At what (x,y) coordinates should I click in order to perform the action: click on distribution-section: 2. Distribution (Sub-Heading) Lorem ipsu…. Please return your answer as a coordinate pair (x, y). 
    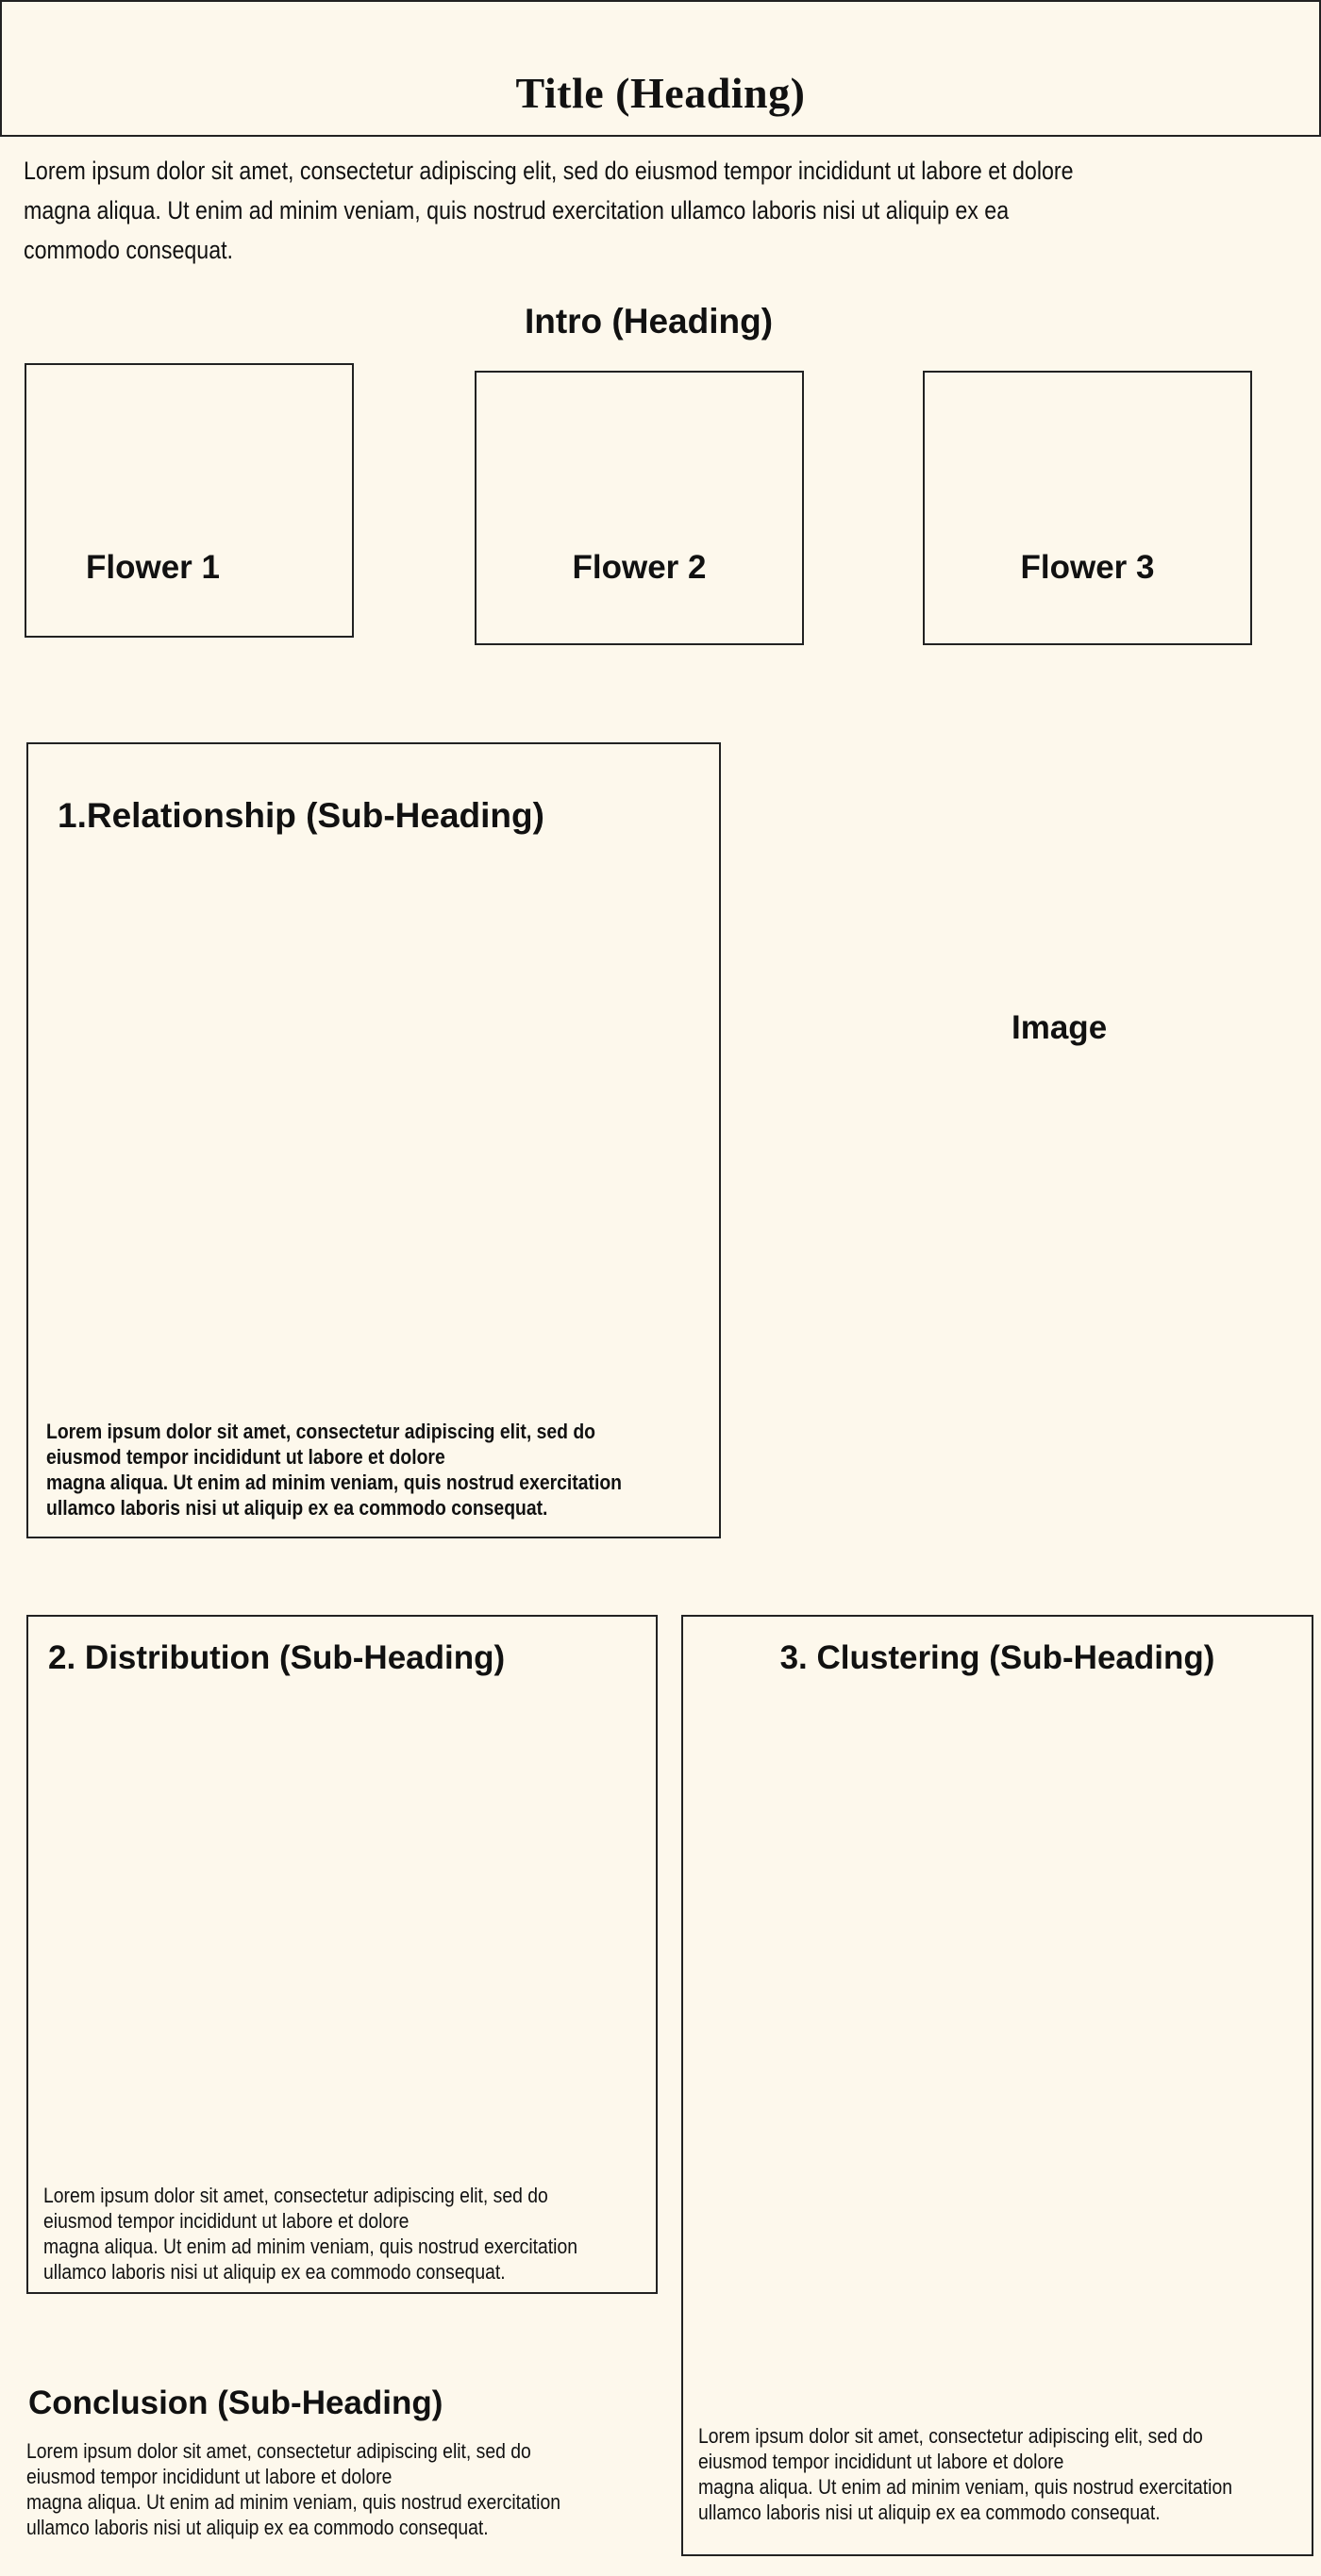
    Looking at the image, I should click on (342, 1955).